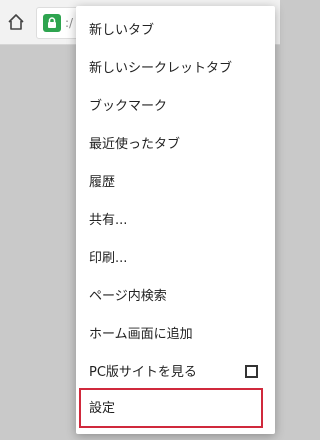  I want to click on home-icon, so click(16, 22).